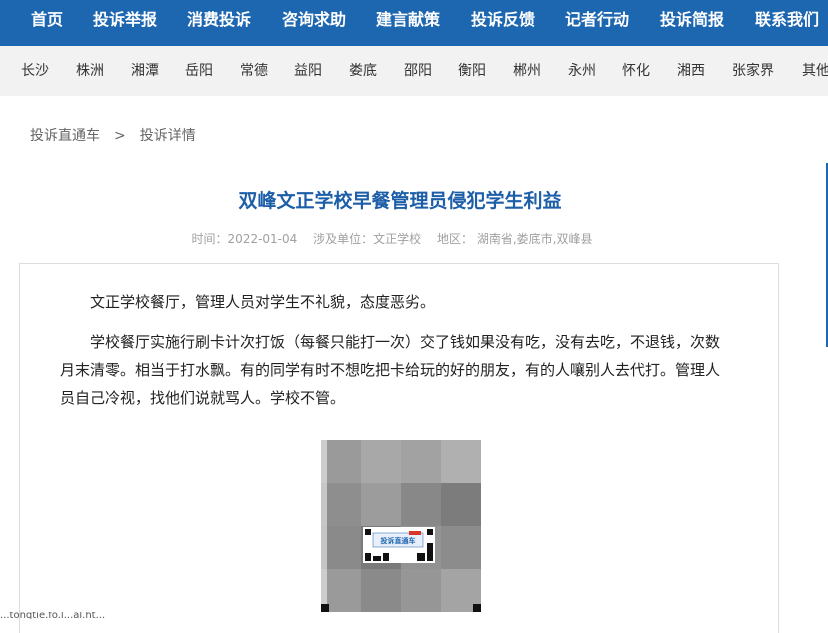 The height and width of the screenshot is (633, 828). What do you see at coordinates (787, 20) in the screenshot?
I see `nav-contact-us: 联系我们` at bounding box center [787, 20].